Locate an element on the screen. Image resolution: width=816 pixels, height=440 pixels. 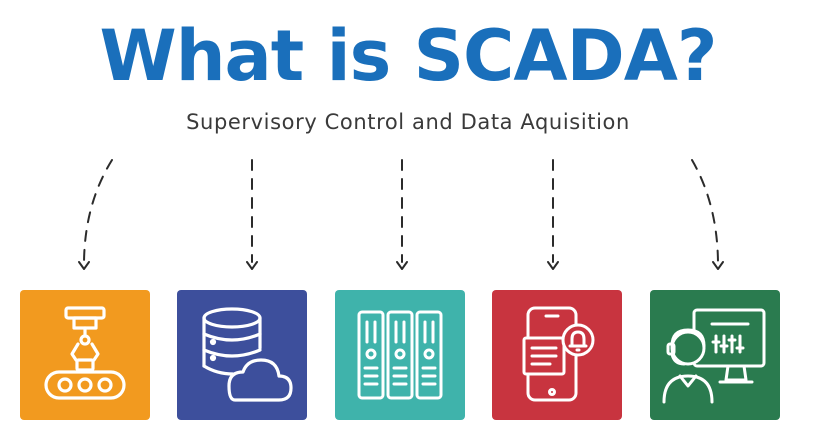
smartphone-alert-icon is located at coordinates (558, 354).